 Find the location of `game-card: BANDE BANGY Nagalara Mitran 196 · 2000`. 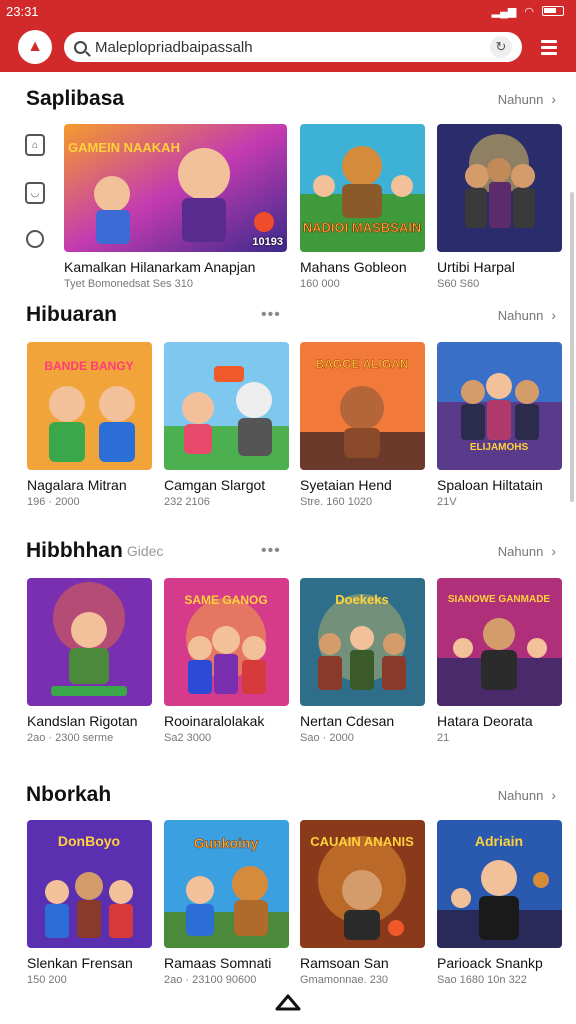

game-card: BANDE BANGY Nagalara Mitran 196 · 2000 is located at coordinates (89, 425).